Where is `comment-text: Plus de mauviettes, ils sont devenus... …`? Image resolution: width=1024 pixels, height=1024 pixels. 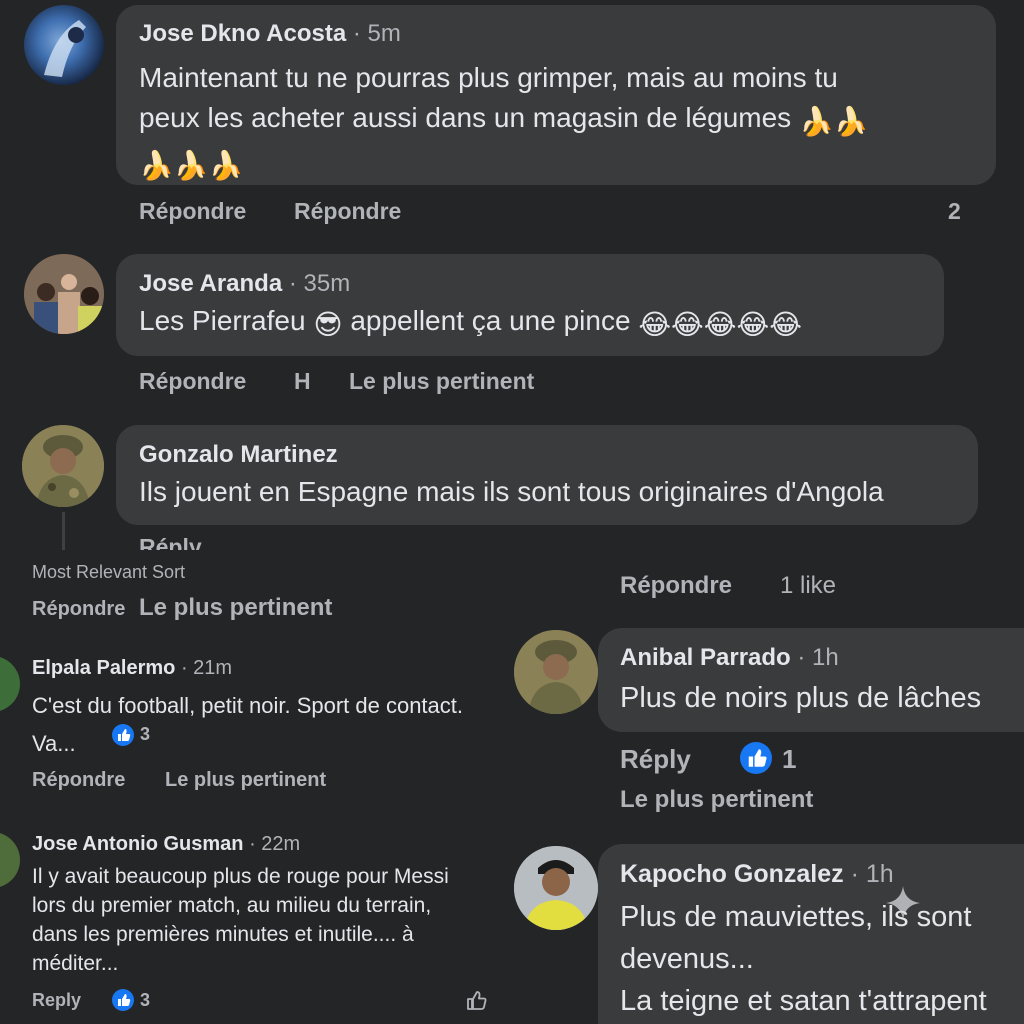
comment-text: Plus de mauviettes, ils sont devenus... … is located at coordinates (803, 959).